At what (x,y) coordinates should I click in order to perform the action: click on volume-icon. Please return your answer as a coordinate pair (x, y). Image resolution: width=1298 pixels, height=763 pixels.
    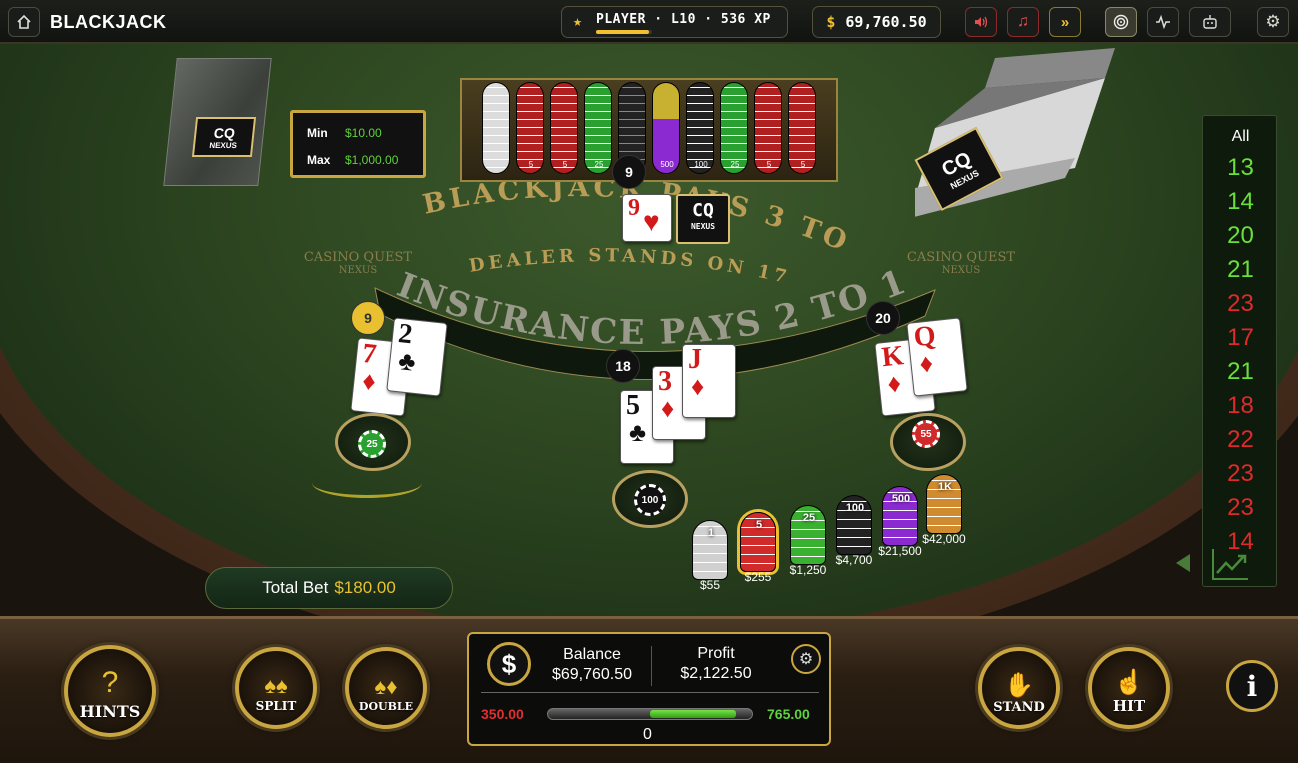
    Looking at the image, I should click on (981, 22).